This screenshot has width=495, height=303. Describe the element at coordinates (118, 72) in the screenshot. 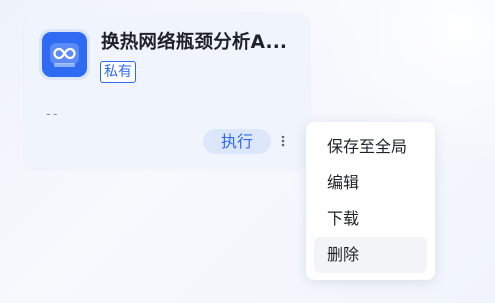

I see `private-badge: 私有` at that location.